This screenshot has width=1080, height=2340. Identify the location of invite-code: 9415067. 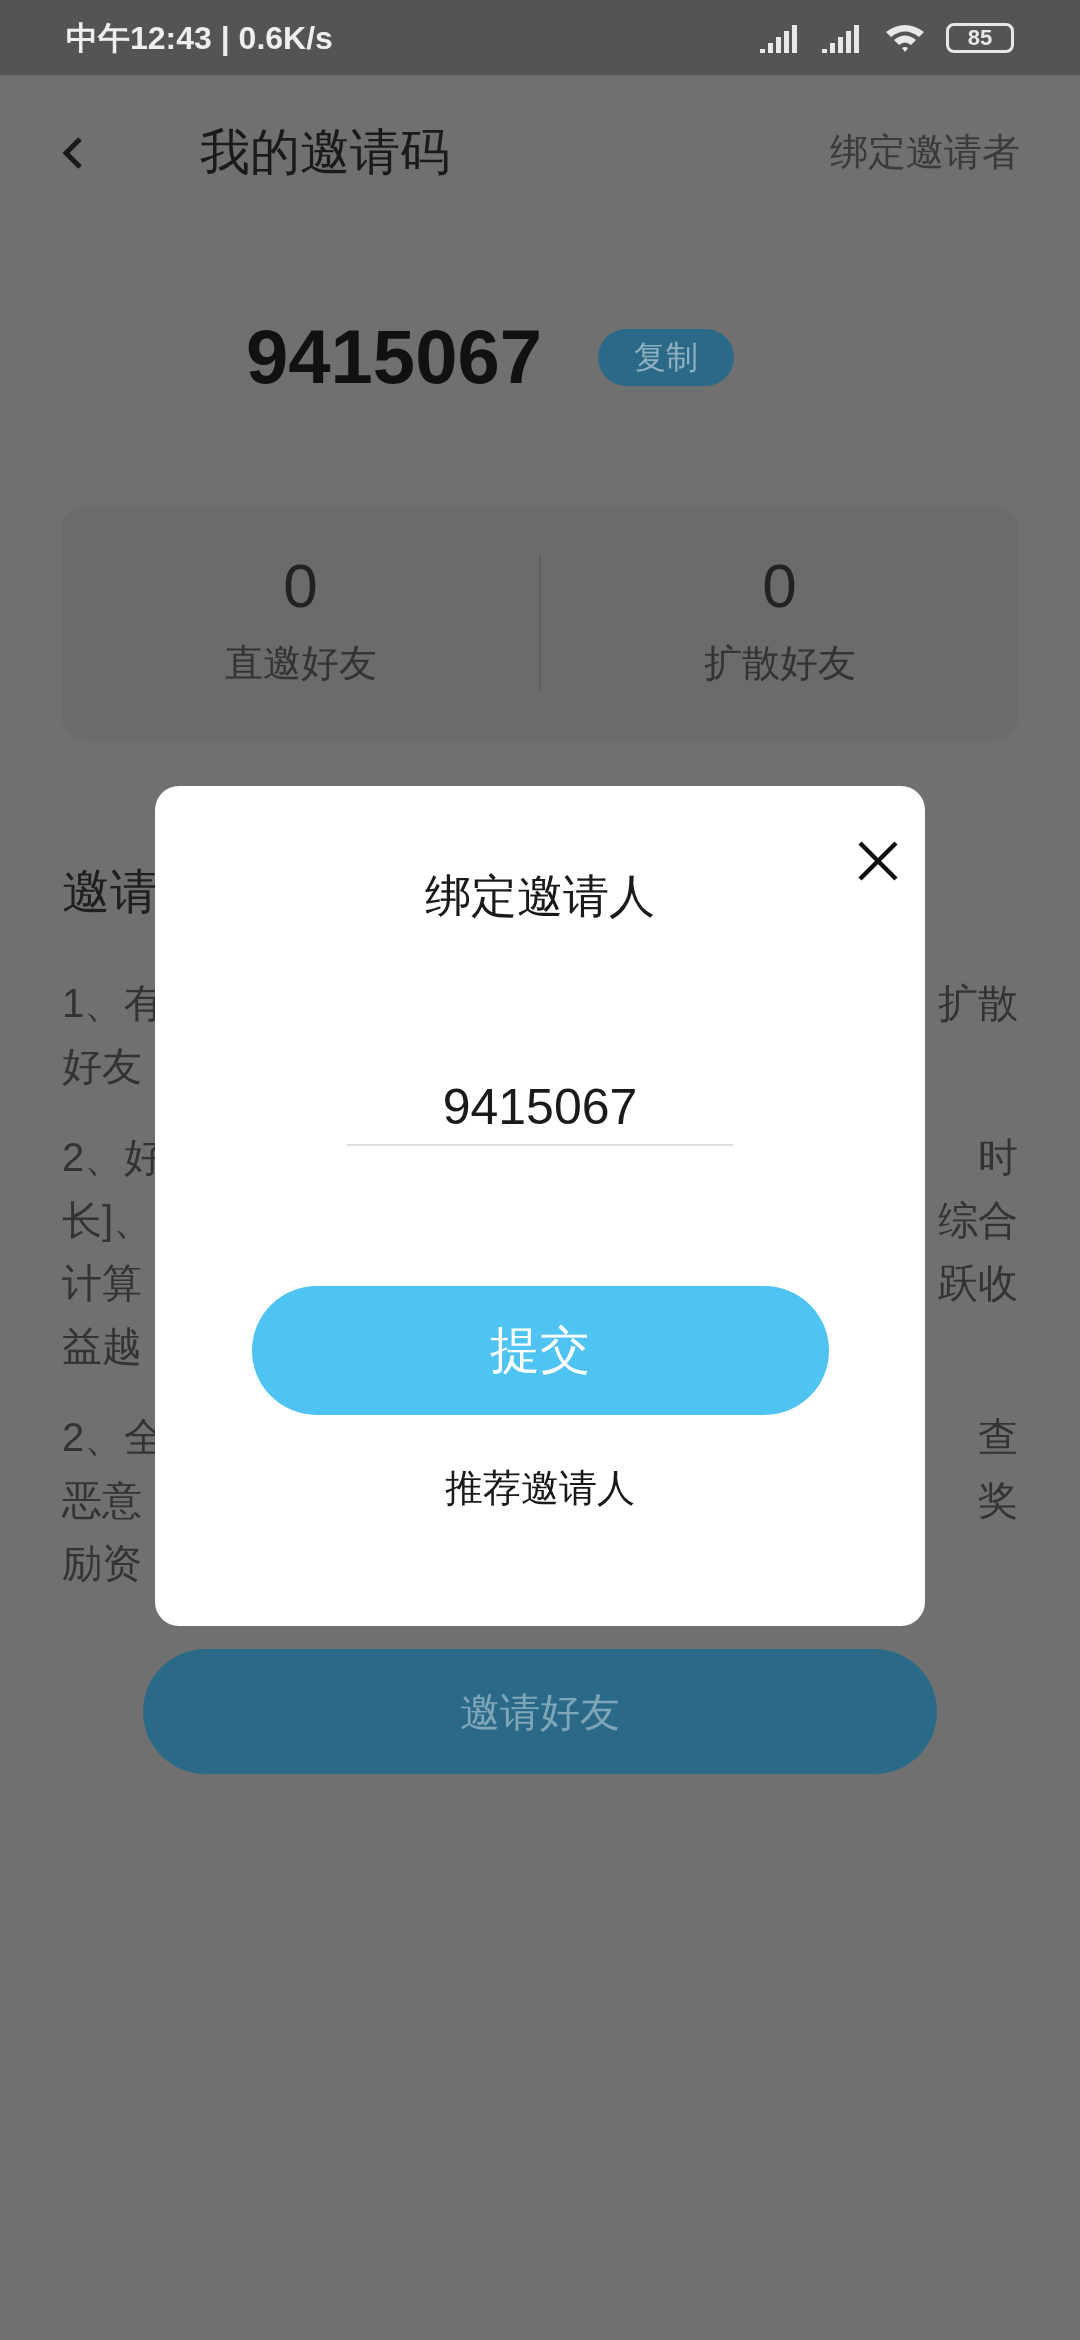
(394, 357).